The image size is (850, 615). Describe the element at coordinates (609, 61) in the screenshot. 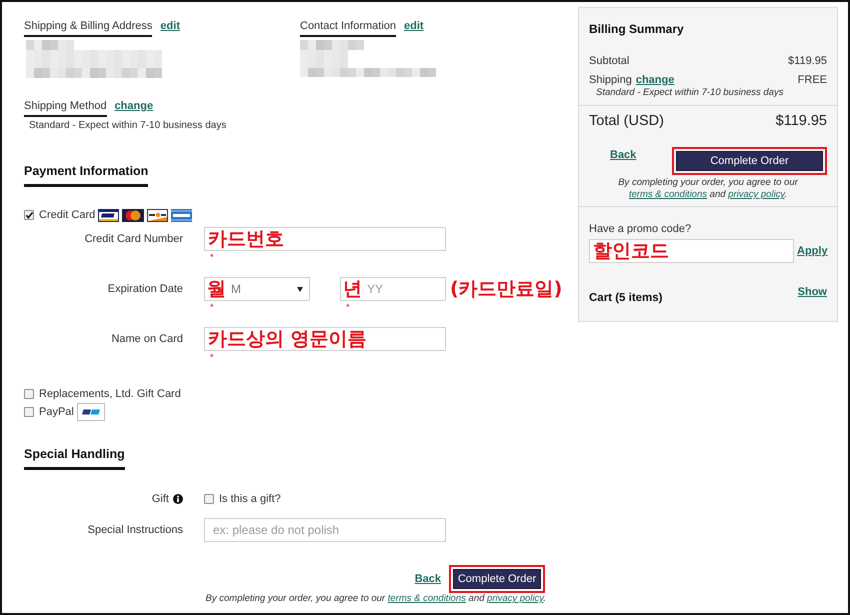

I see `summary-label: Subtotal` at that location.